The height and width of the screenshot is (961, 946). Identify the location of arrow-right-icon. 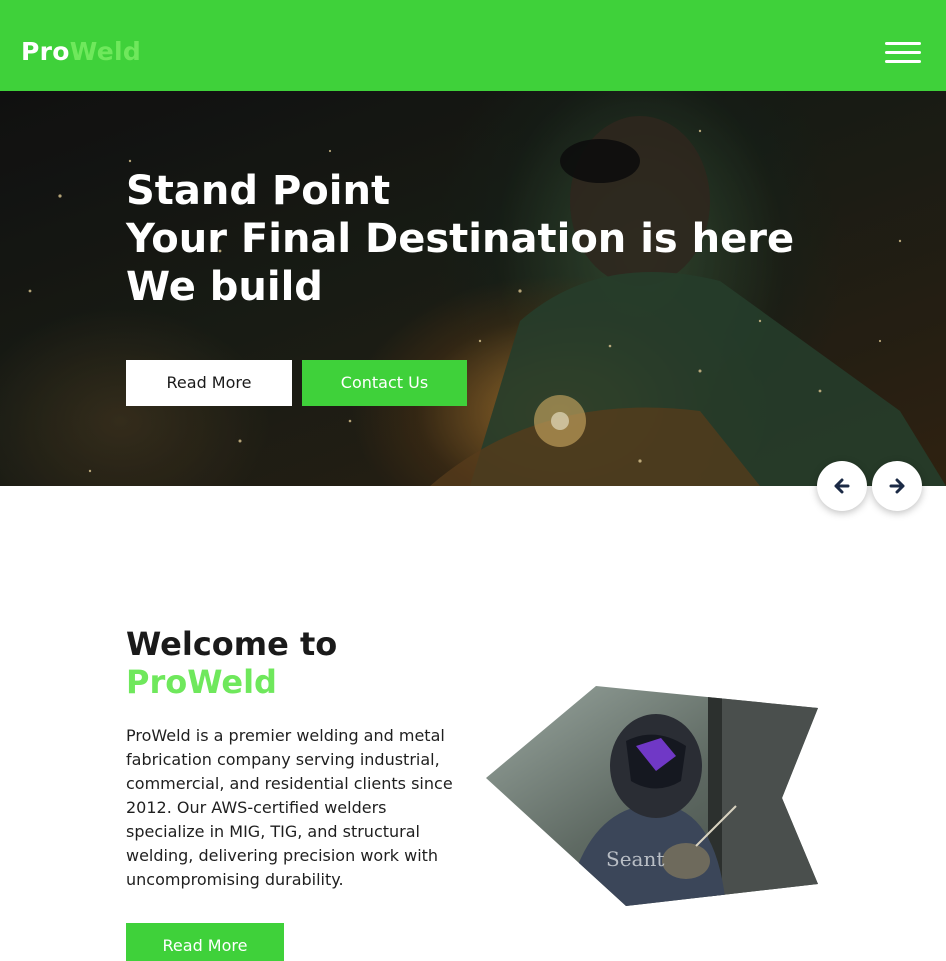
(897, 486).